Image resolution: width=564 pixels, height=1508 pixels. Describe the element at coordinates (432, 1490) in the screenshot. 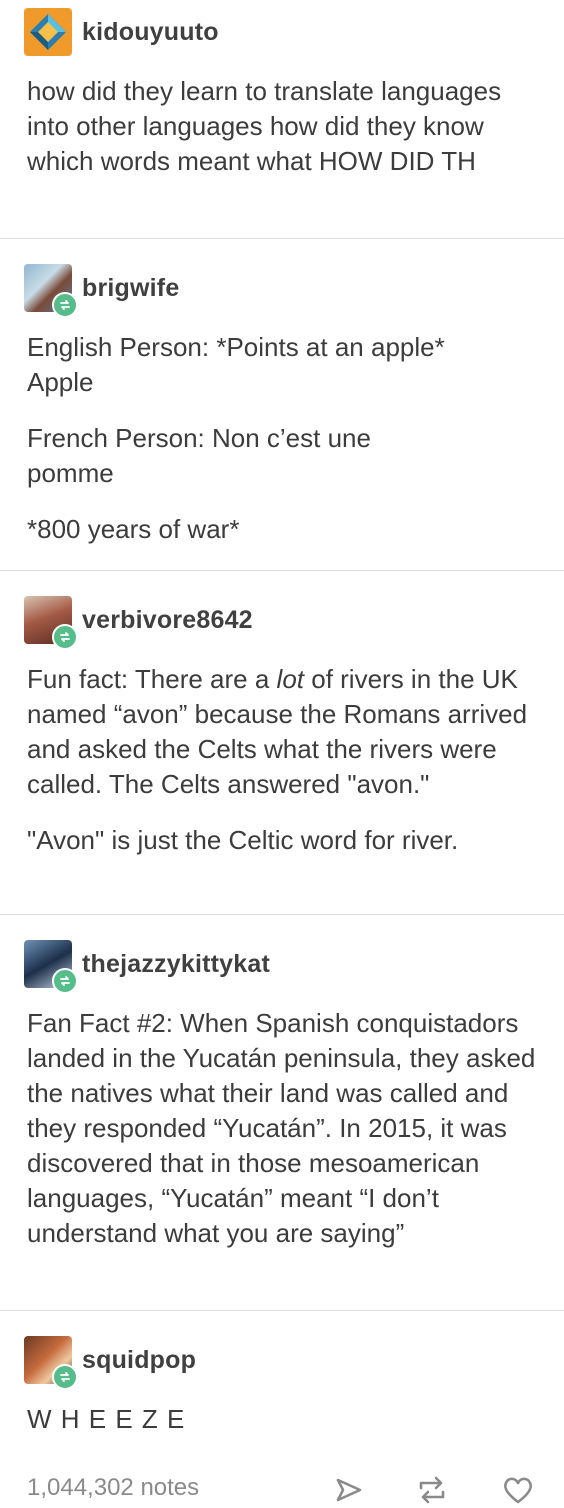

I see `reblog-icon` at that location.